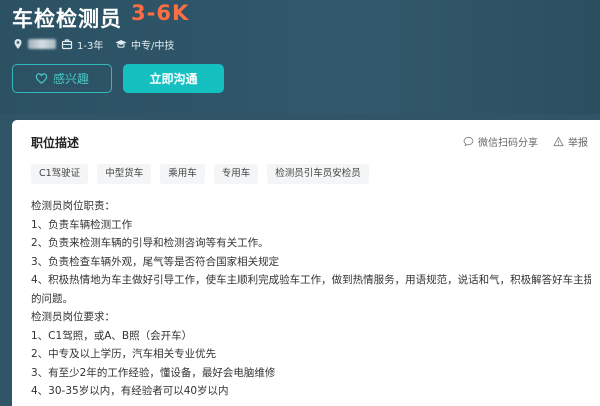 The height and width of the screenshot is (406, 600). I want to click on location-icon, so click(18, 44).